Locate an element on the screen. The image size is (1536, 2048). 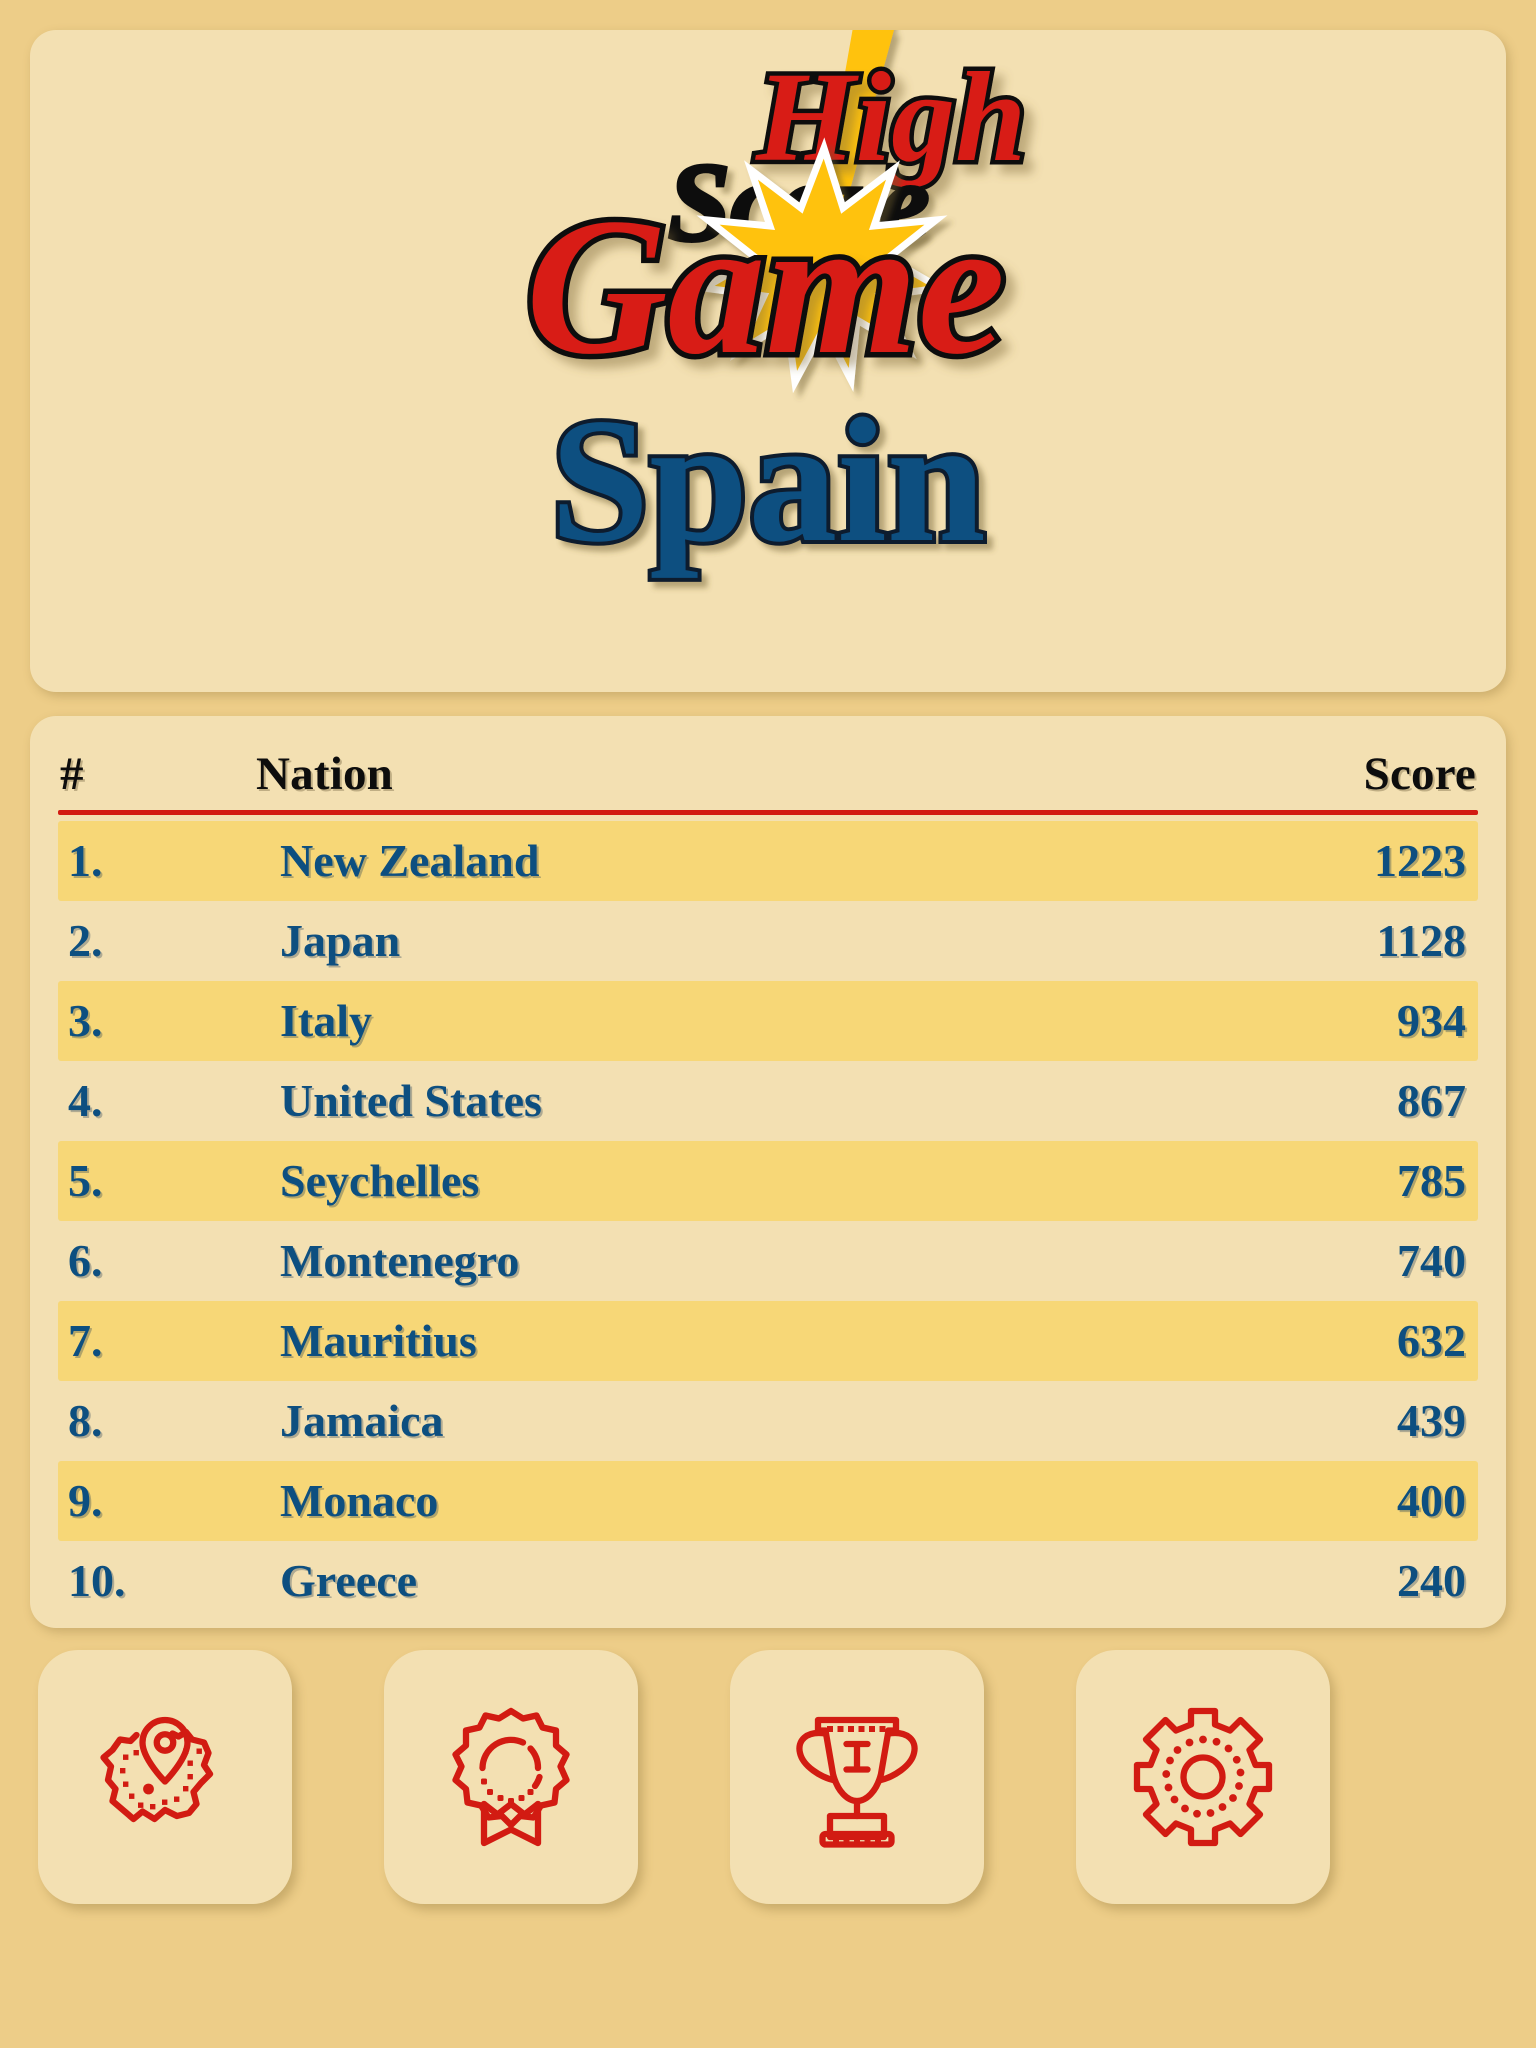
table-row: 7. Mauritius 632 is located at coordinates (768, 1341).